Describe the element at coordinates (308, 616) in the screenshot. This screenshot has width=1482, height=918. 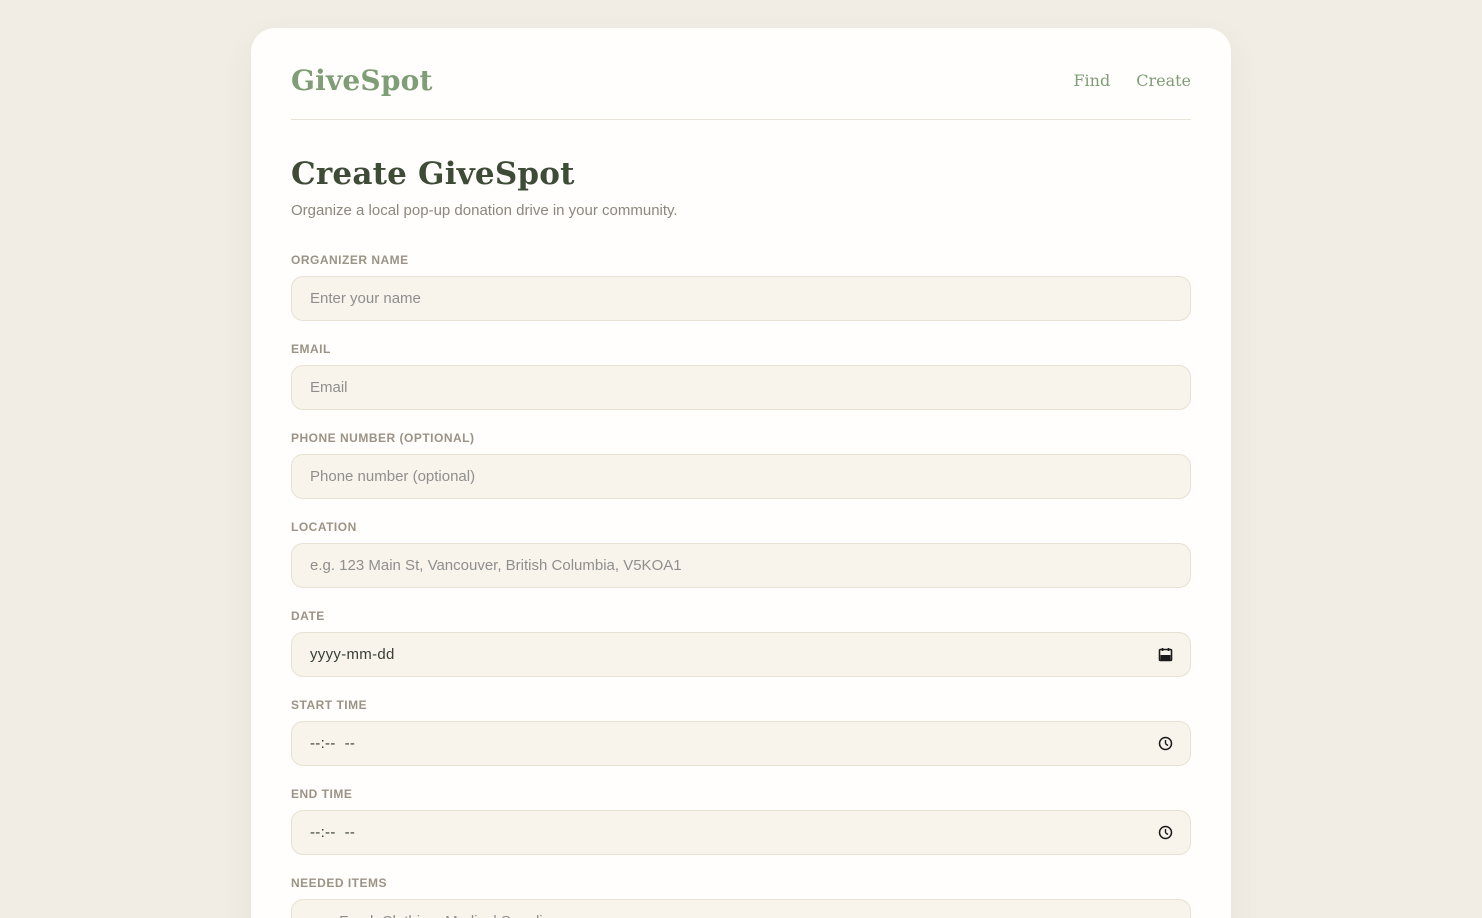
I see `date-label: Date` at that location.